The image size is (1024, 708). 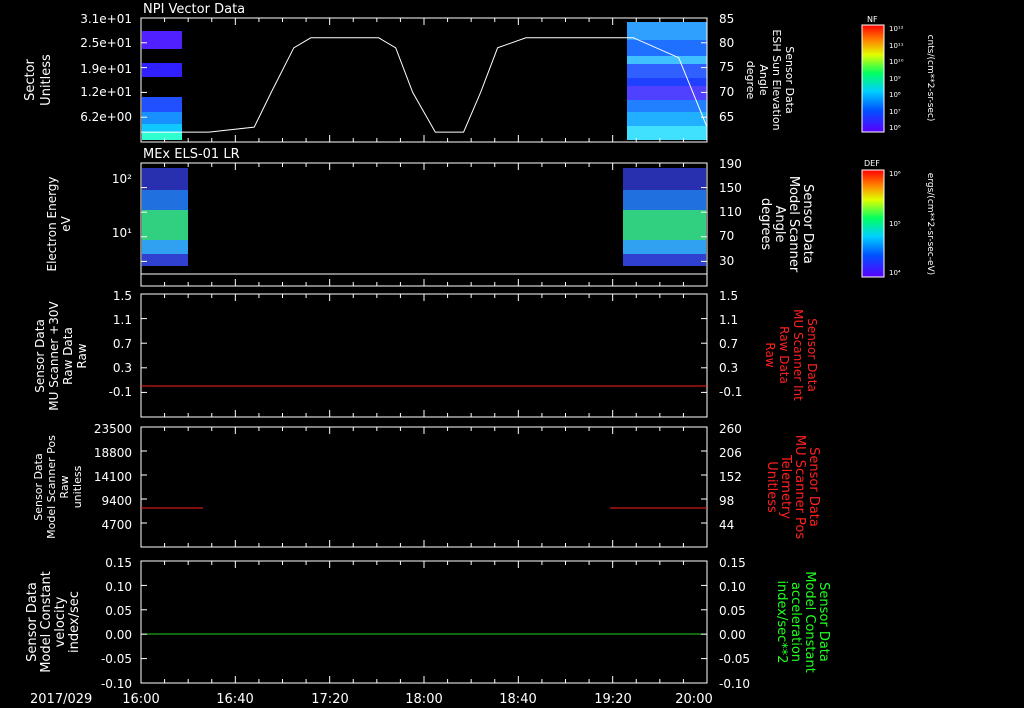 What do you see at coordinates (813, 487) in the screenshot?
I see `p4-right-axis-label: Sensor Data` at bounding box center [813, 487].